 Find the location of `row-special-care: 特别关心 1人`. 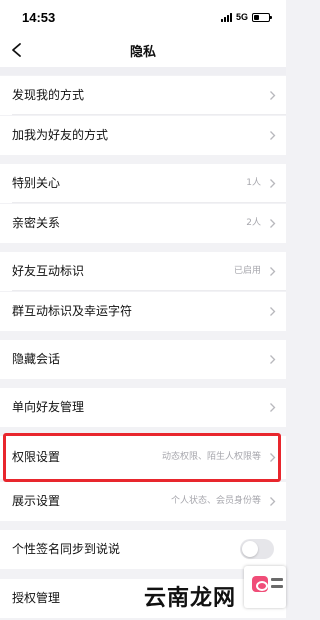

row-special-care: 特别关心 1人 is located at coordinates (143, 183).